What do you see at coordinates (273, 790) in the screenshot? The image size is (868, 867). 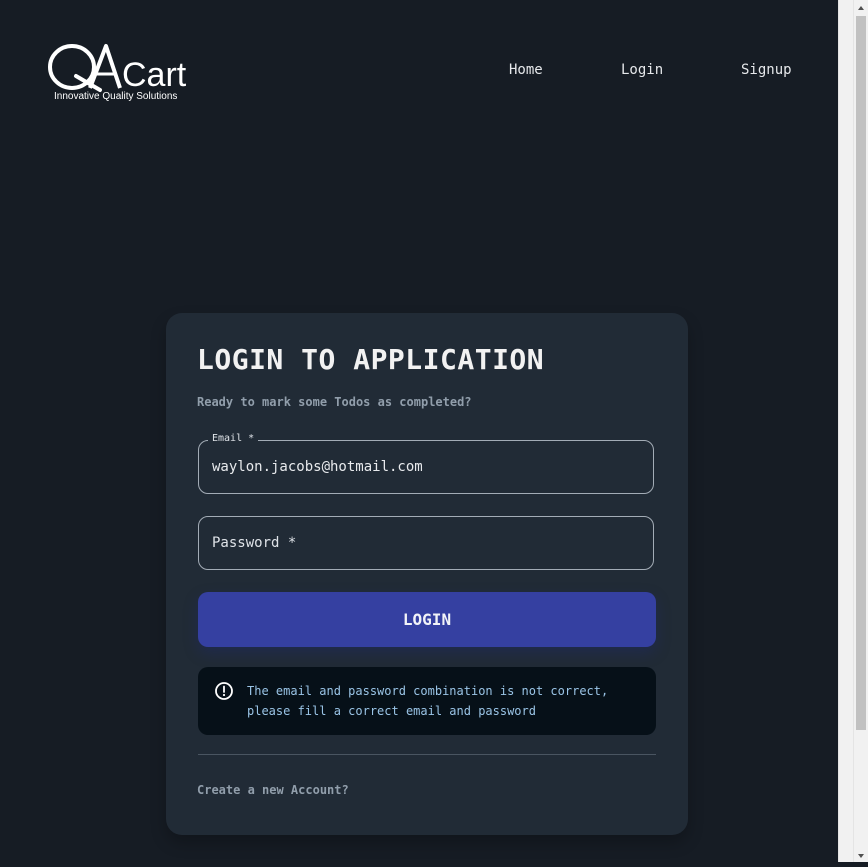 I see `create-account-link: Create a new Account?` at bounding box center [273, 790].